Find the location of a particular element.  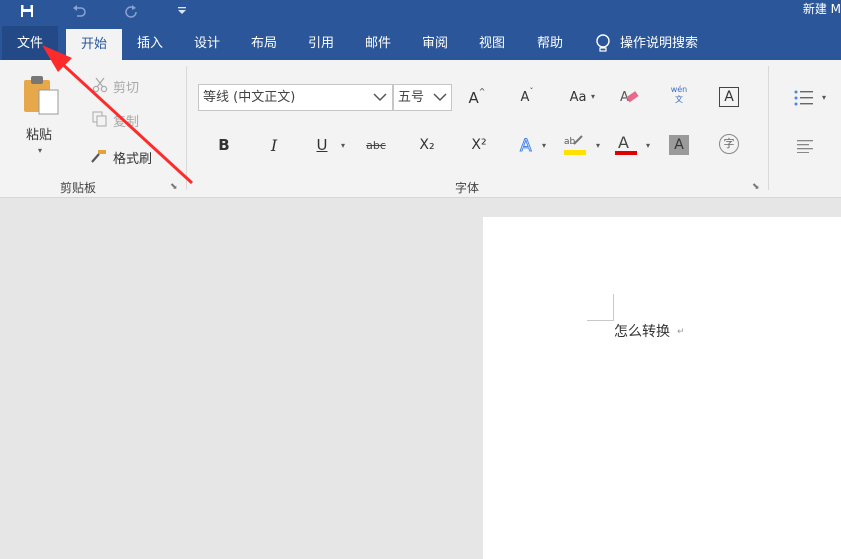

annotation-arrow is located at coordinates (118, 115).